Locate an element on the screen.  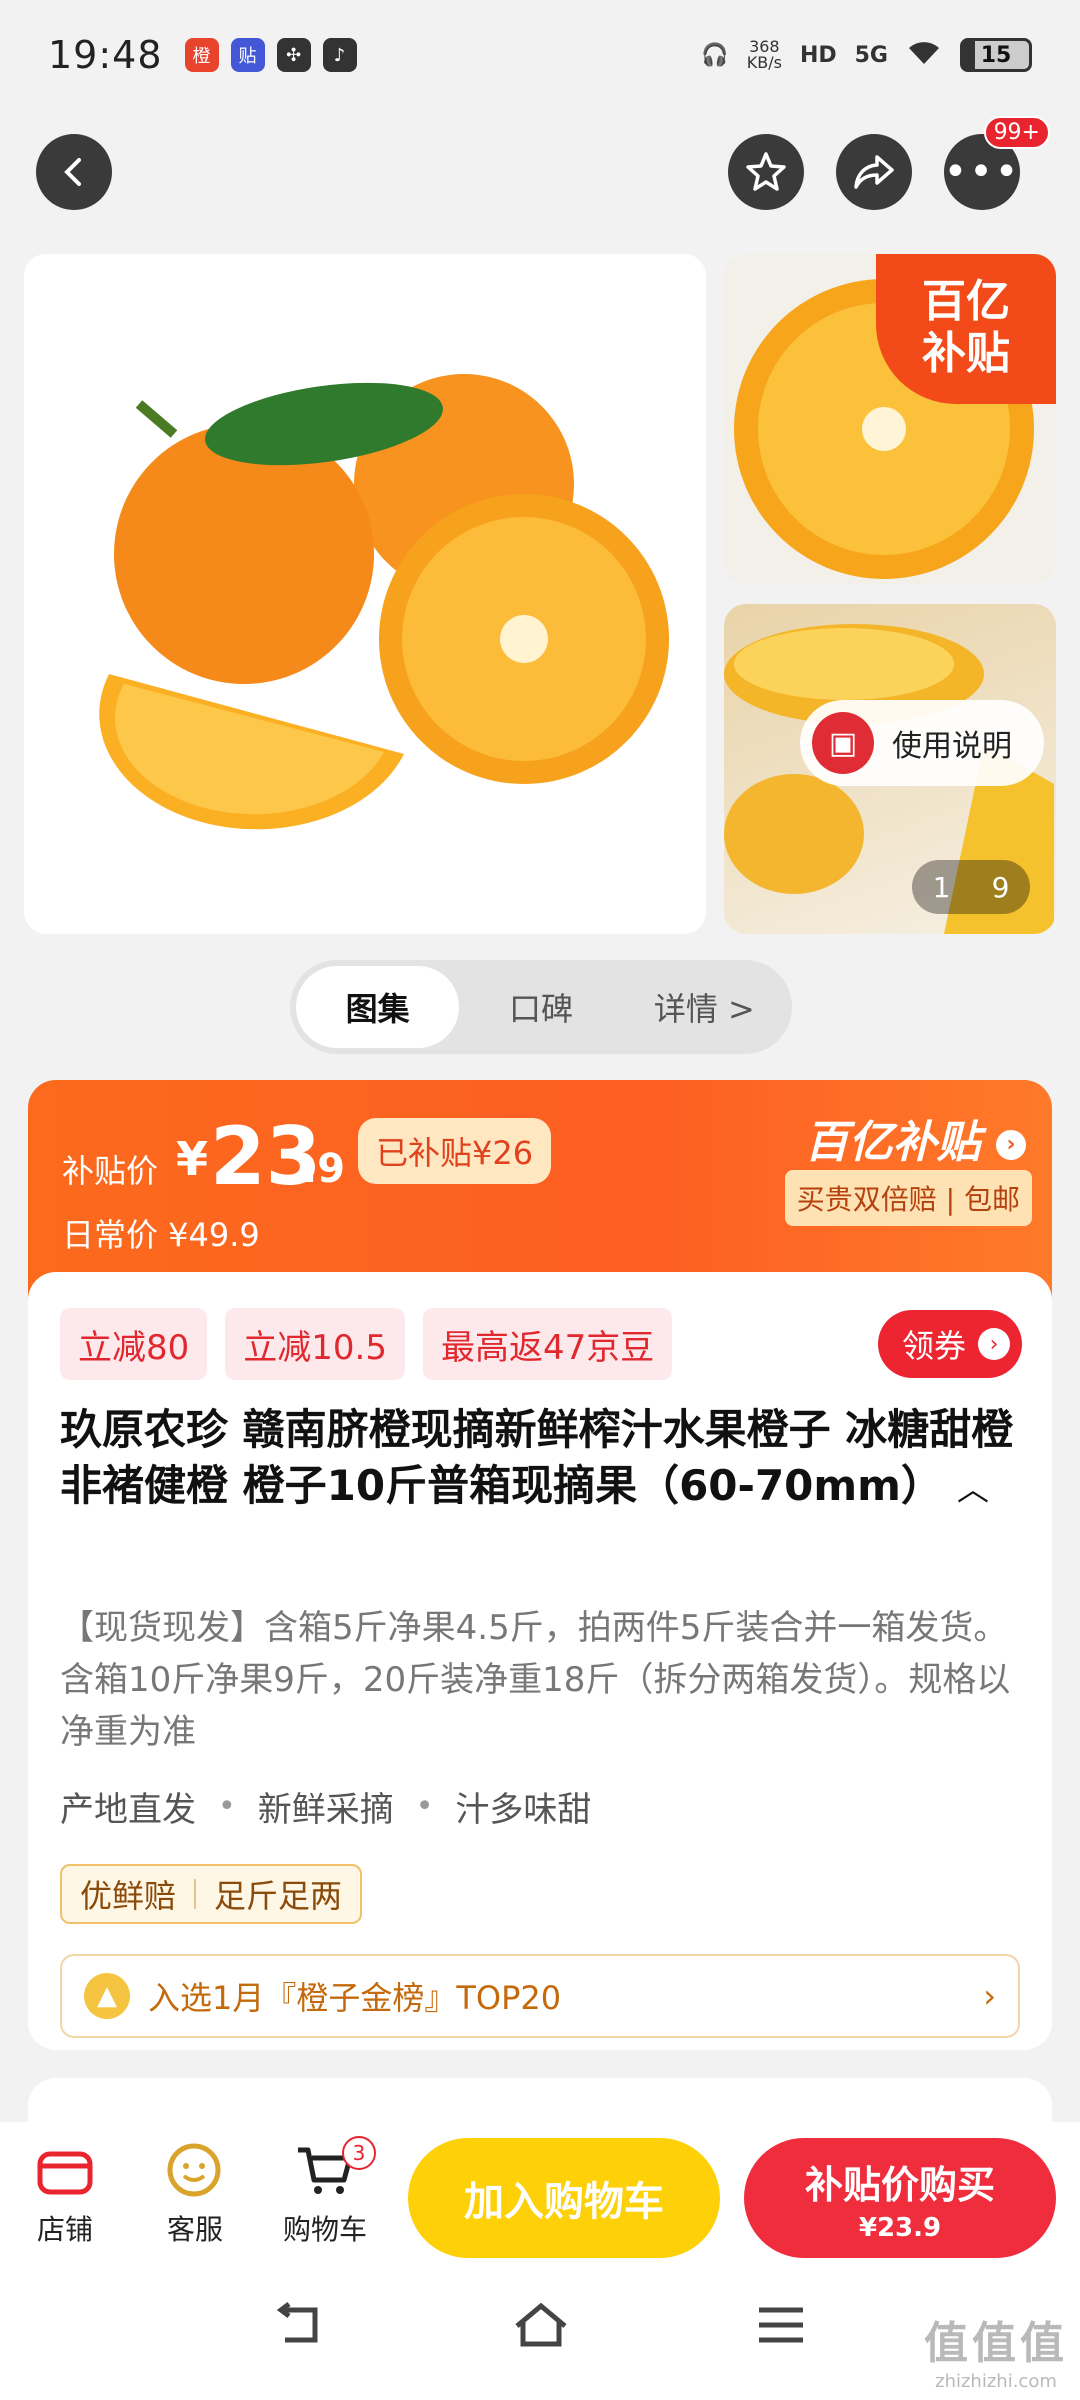
discount-tag: 立减80 is located at coordinates (134, 1344).